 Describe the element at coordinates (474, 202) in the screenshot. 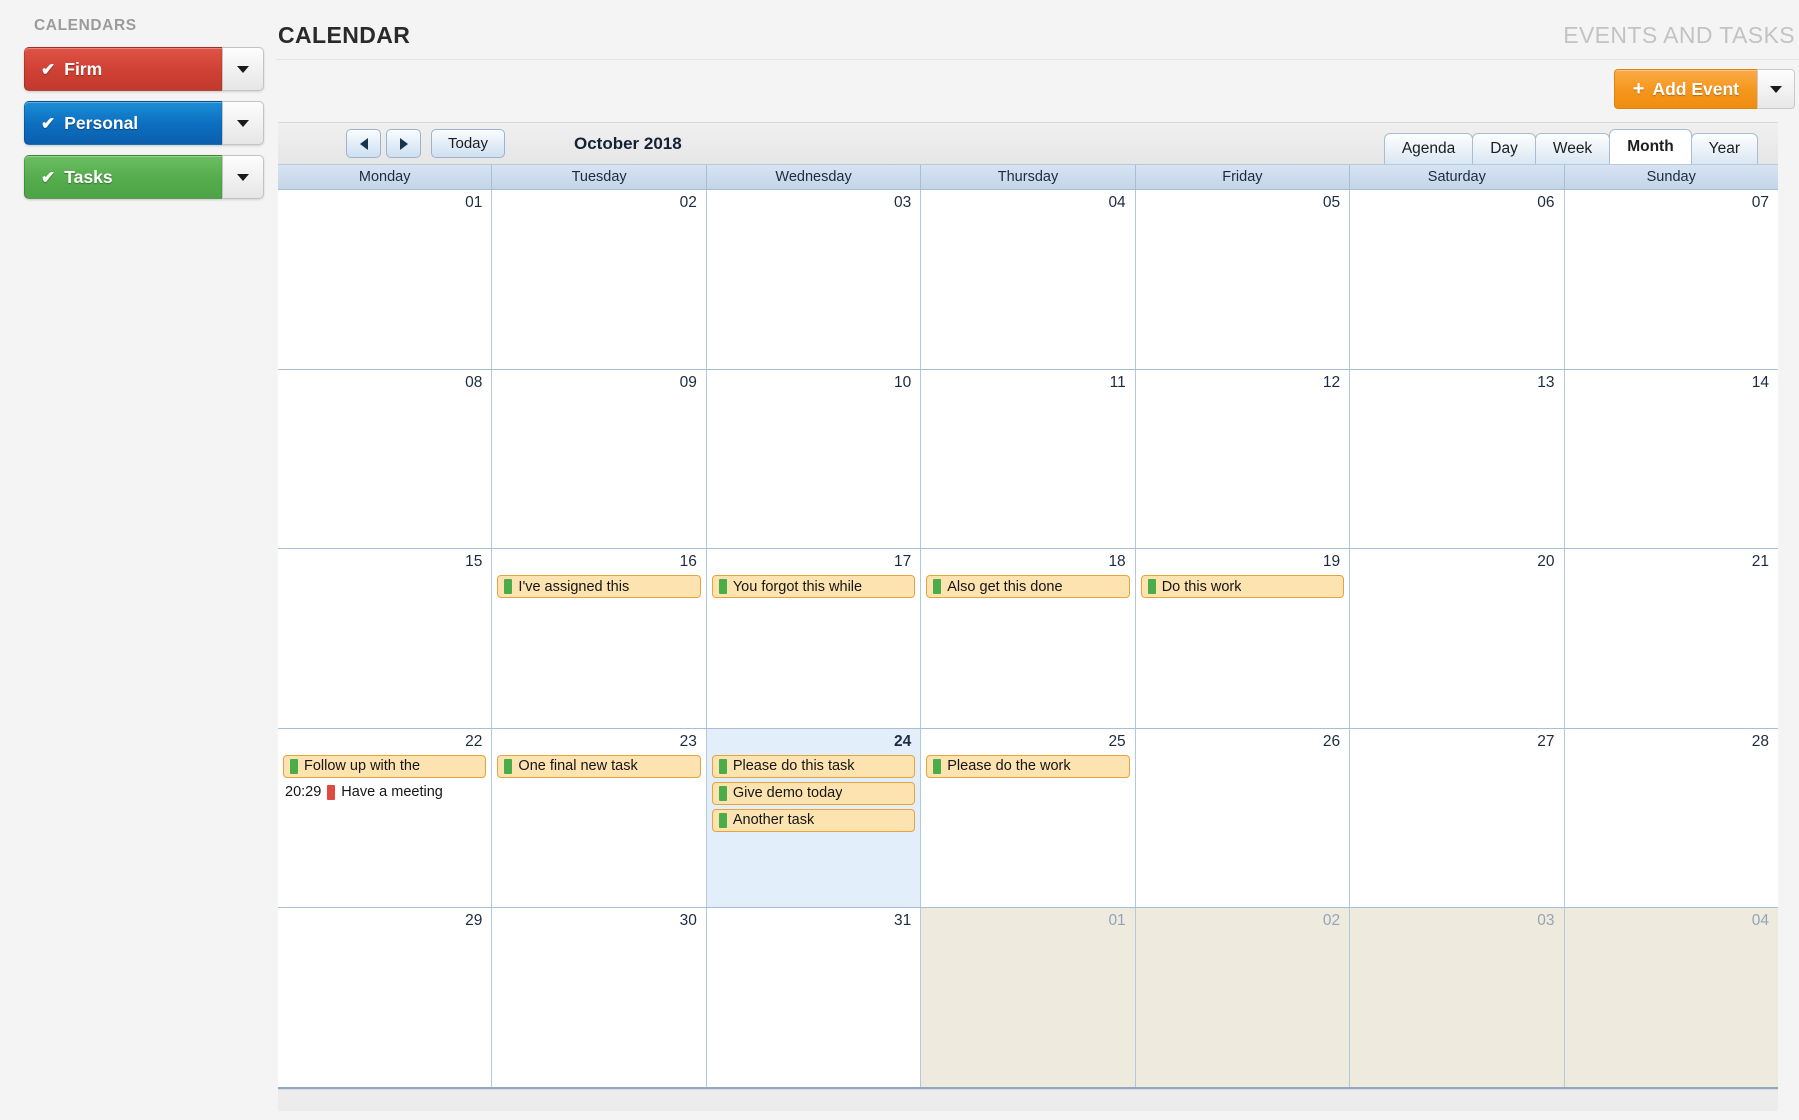

I see `day-number: 01` at that location.